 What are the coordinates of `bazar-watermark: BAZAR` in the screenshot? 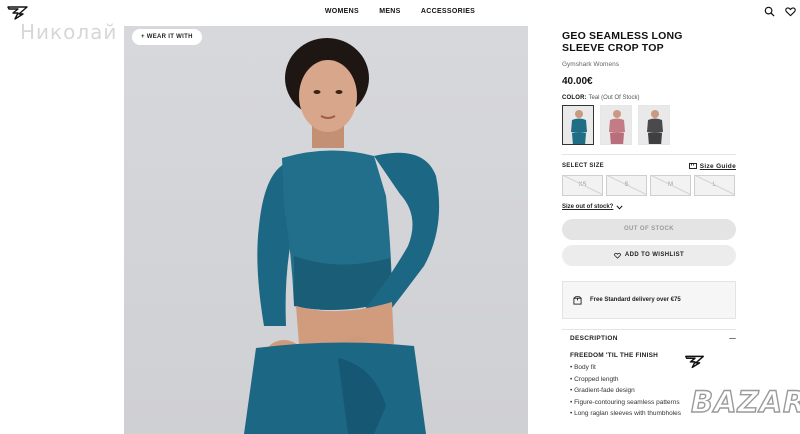 It's located at (745, 401).